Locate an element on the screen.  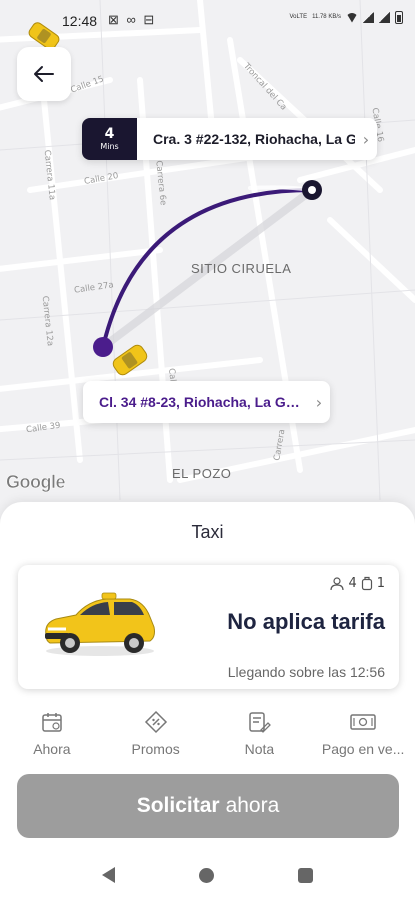
fare-label: No aplica tarifa is located at coordinates (306, 621).